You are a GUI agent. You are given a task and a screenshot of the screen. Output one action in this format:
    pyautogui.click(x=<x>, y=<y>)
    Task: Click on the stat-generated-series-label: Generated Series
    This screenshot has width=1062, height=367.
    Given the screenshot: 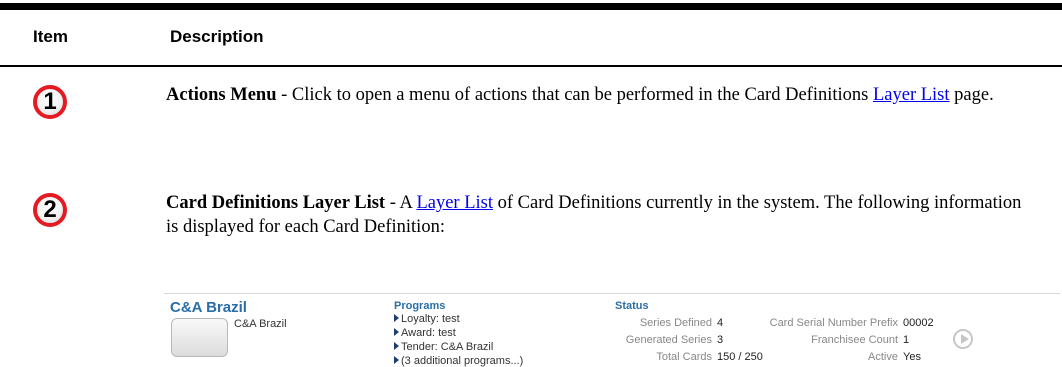 What is the action you would take?
    pyautogui.click(x=668, y=340)
    